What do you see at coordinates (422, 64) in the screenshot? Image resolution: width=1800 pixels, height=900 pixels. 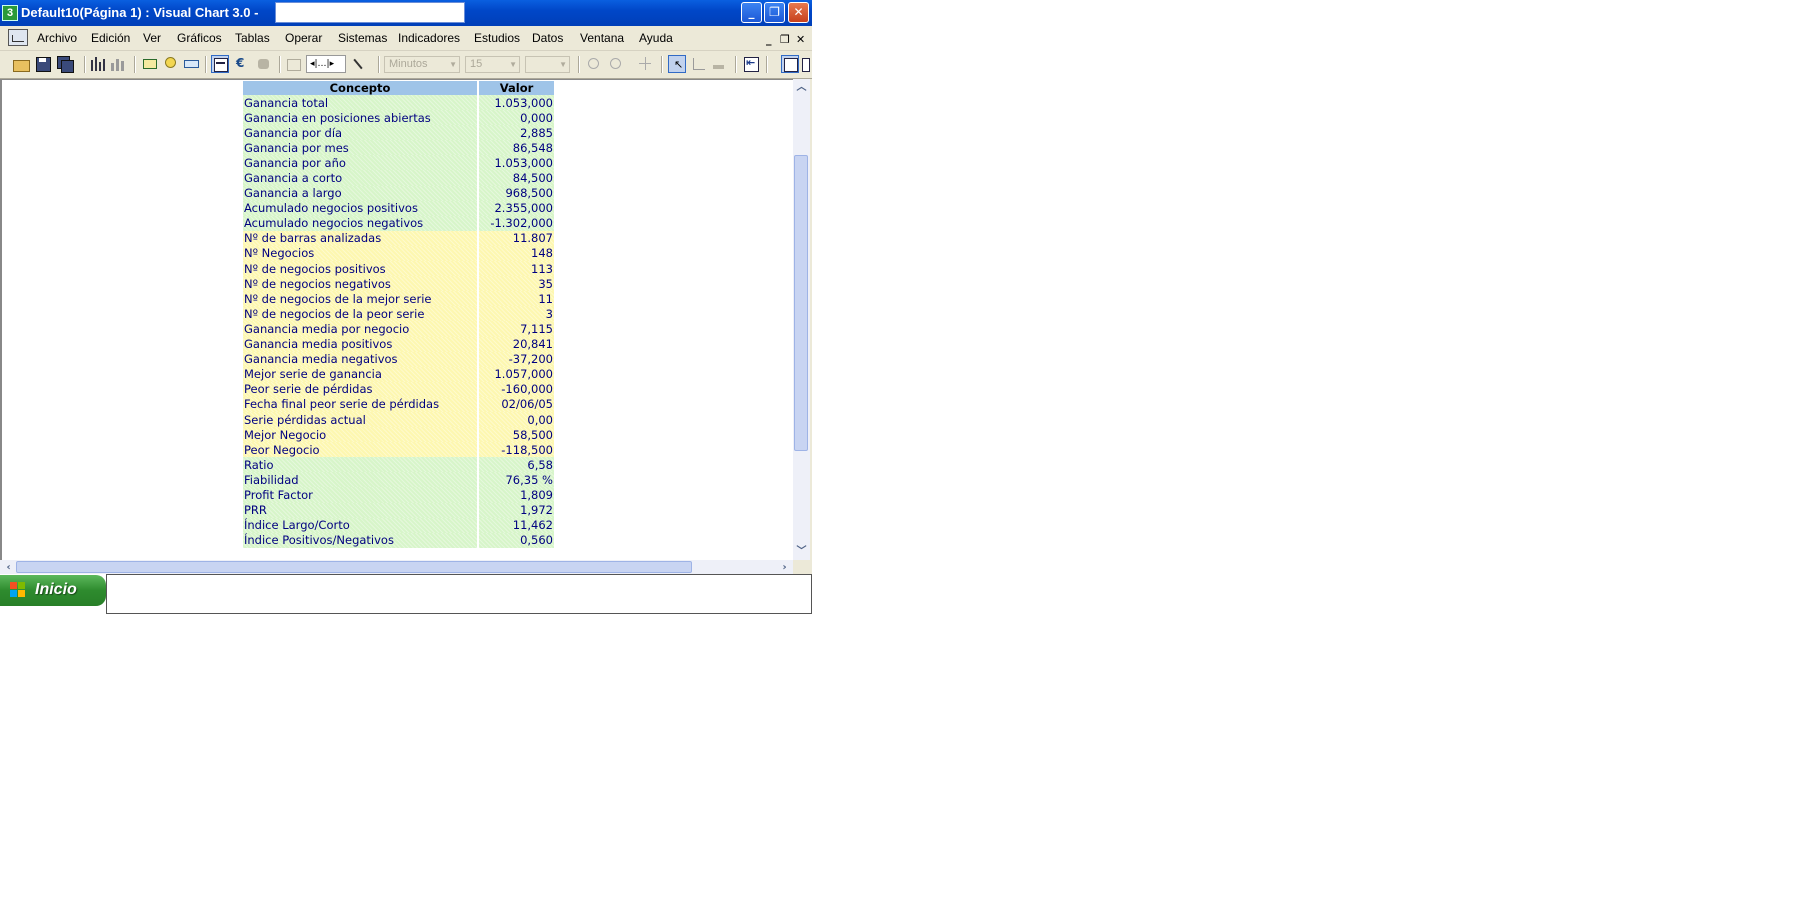 I see `period-combo: Minutos ▼` at bounding box center [422, 64].